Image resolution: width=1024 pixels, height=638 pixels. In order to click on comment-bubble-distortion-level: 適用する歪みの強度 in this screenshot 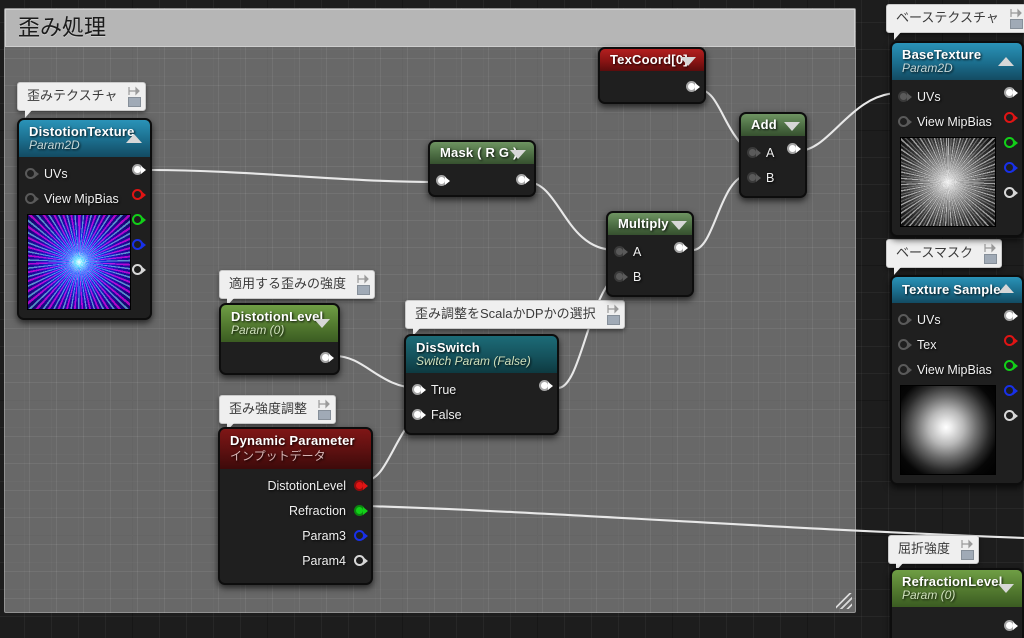, I will do `click(297, 288)`.